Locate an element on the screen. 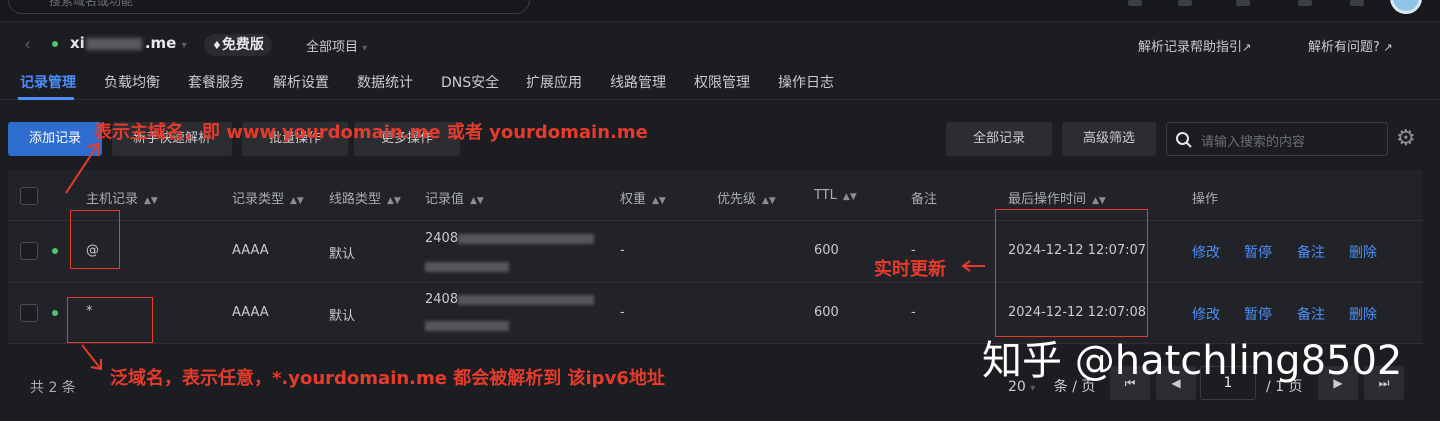 The height and width of the screenshot is (421, 1440). cell-remark: - is located at coordinates (913, 312).